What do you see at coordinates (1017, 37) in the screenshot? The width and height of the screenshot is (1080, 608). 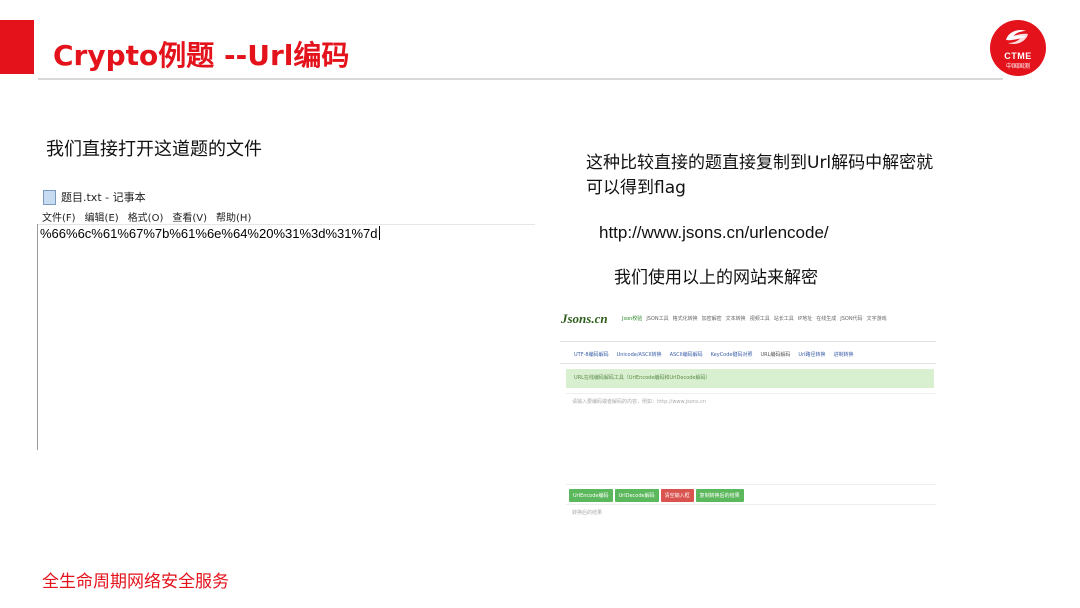 I see `ctme-swirl-icon` at bounding box center [1017, 37].